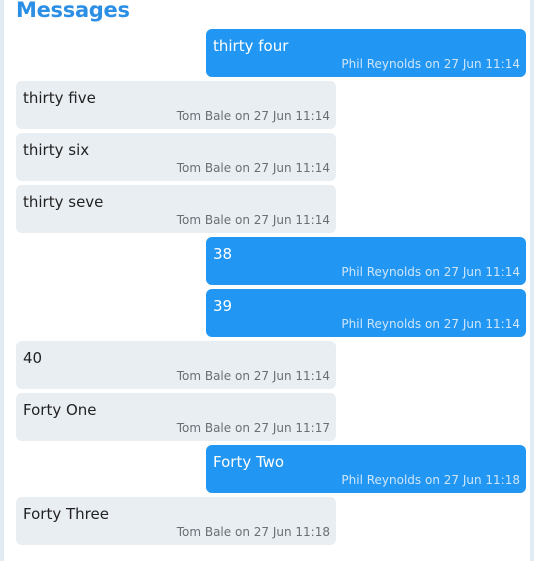  I want to click on message-text: 39, so click(223, 306).